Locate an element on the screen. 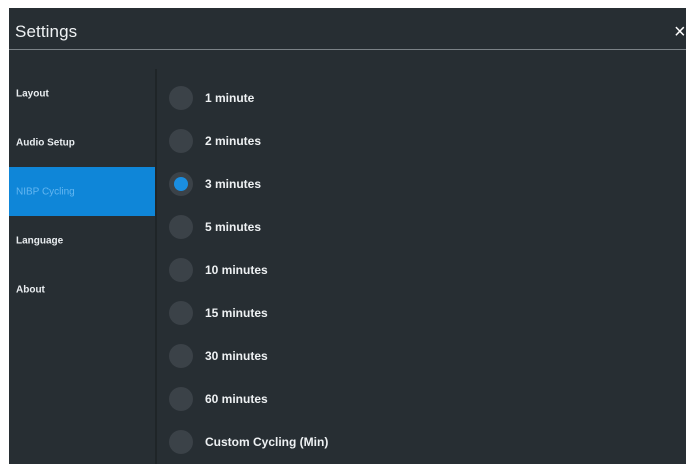  option-60-minutes: 60 minutes is located at coordinates (369, 399).